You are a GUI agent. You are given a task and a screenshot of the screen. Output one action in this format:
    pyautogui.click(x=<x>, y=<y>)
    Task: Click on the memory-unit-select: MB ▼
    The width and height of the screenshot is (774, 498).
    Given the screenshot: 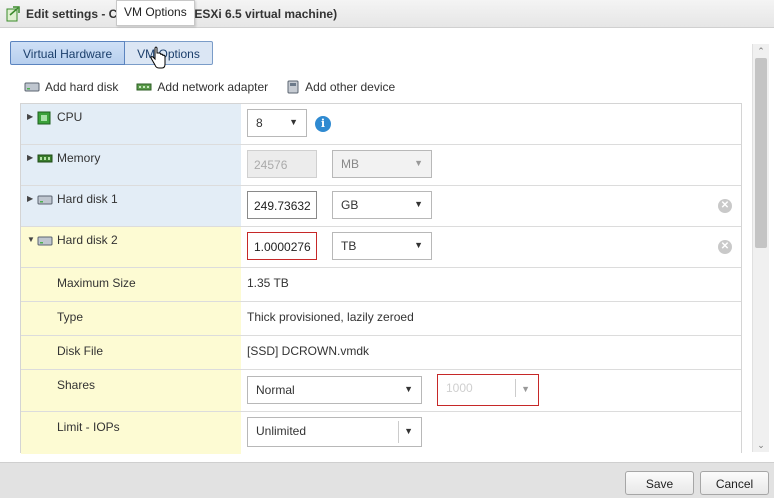 What is the action you would take?
    pyautogui.click(x=382, y=164)
    